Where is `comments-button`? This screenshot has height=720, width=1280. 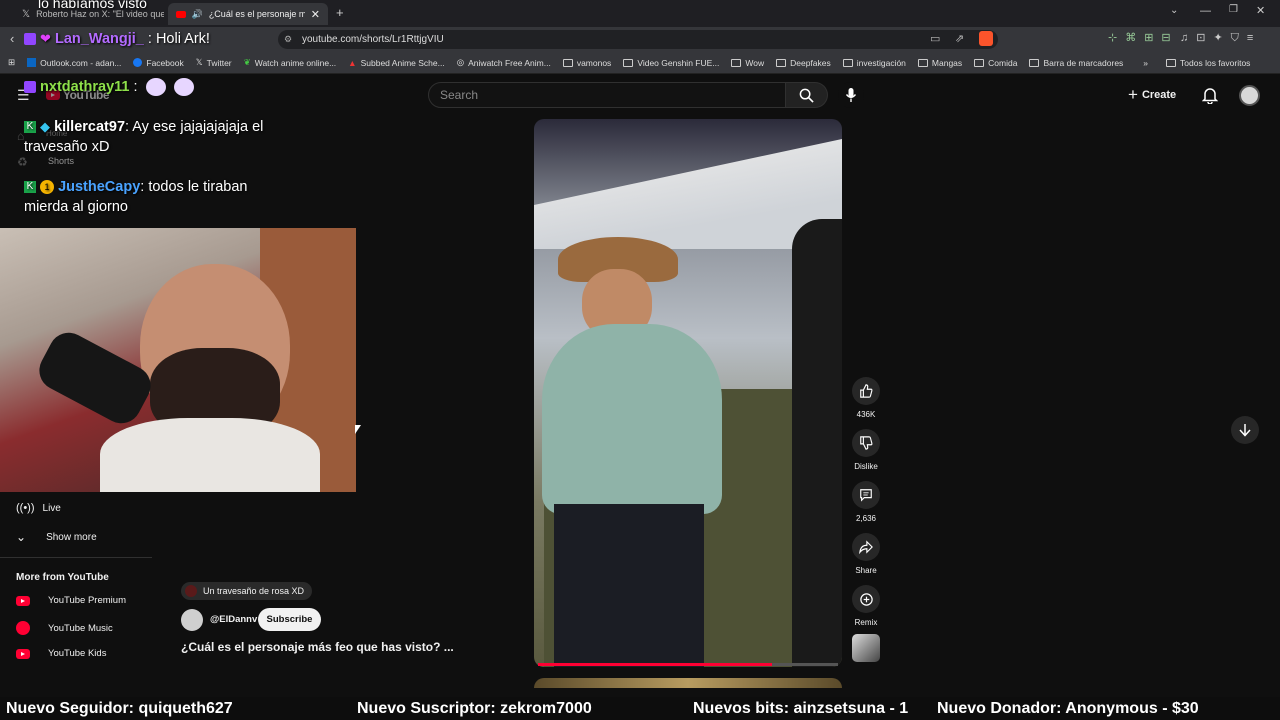
comments-button is located at coordinates (866, 495).